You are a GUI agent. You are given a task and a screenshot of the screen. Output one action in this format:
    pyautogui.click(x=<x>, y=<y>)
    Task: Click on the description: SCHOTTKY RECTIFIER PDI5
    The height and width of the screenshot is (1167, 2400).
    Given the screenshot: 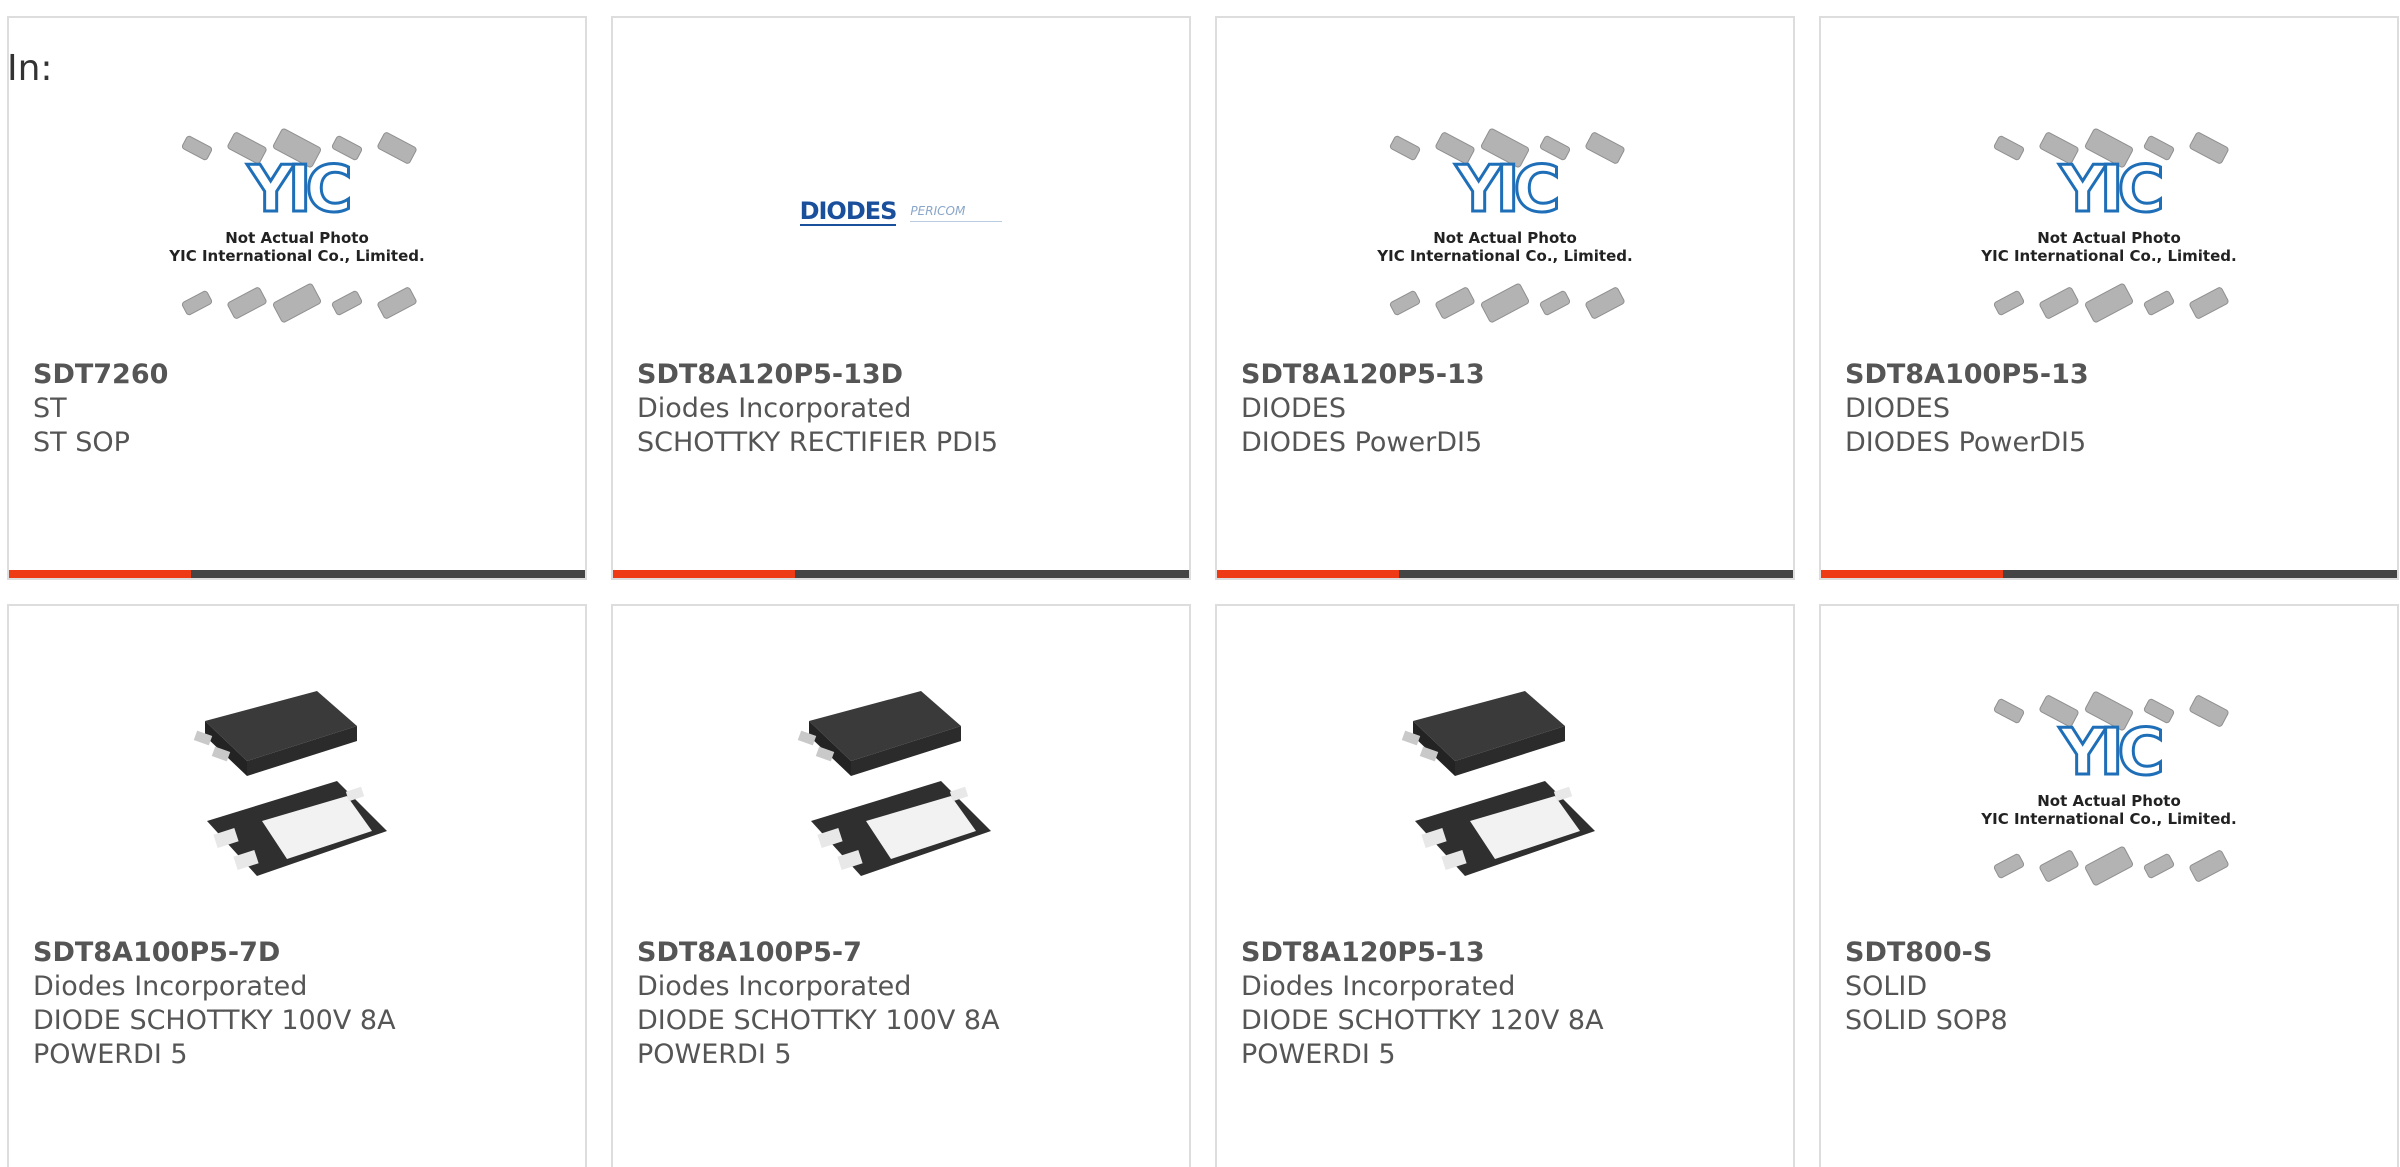 What is the action you would take?
    pyautogui.click(x=818, y=442)
    